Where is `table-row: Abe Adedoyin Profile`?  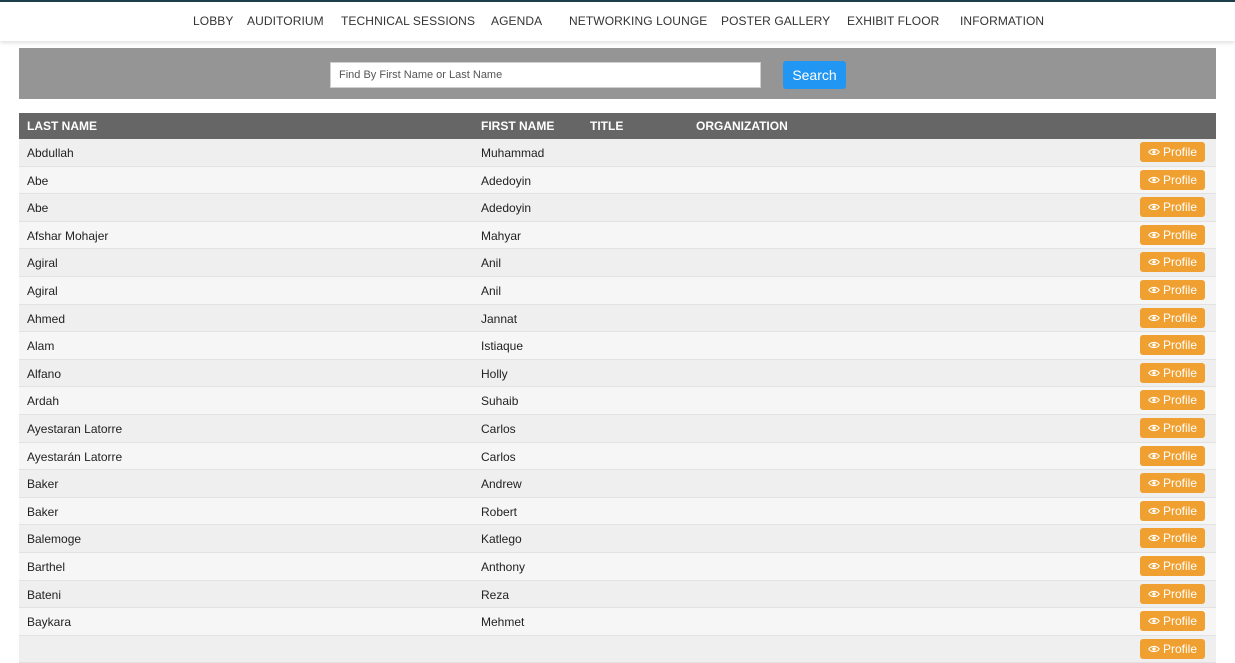 table-row: Abe Adedoyin Profile is located at coordinates (617, 180).